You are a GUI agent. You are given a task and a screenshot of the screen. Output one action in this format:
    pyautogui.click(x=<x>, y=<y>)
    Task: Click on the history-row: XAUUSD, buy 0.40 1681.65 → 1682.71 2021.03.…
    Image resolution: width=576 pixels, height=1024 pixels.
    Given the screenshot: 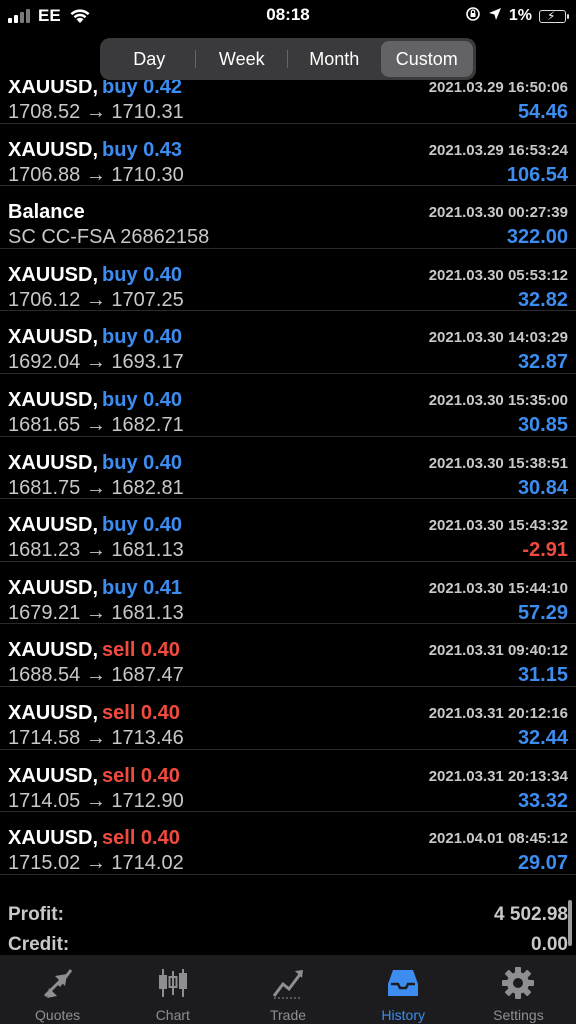 What is the action you would take?
    pyautogui.click(x=288, y=405)
    